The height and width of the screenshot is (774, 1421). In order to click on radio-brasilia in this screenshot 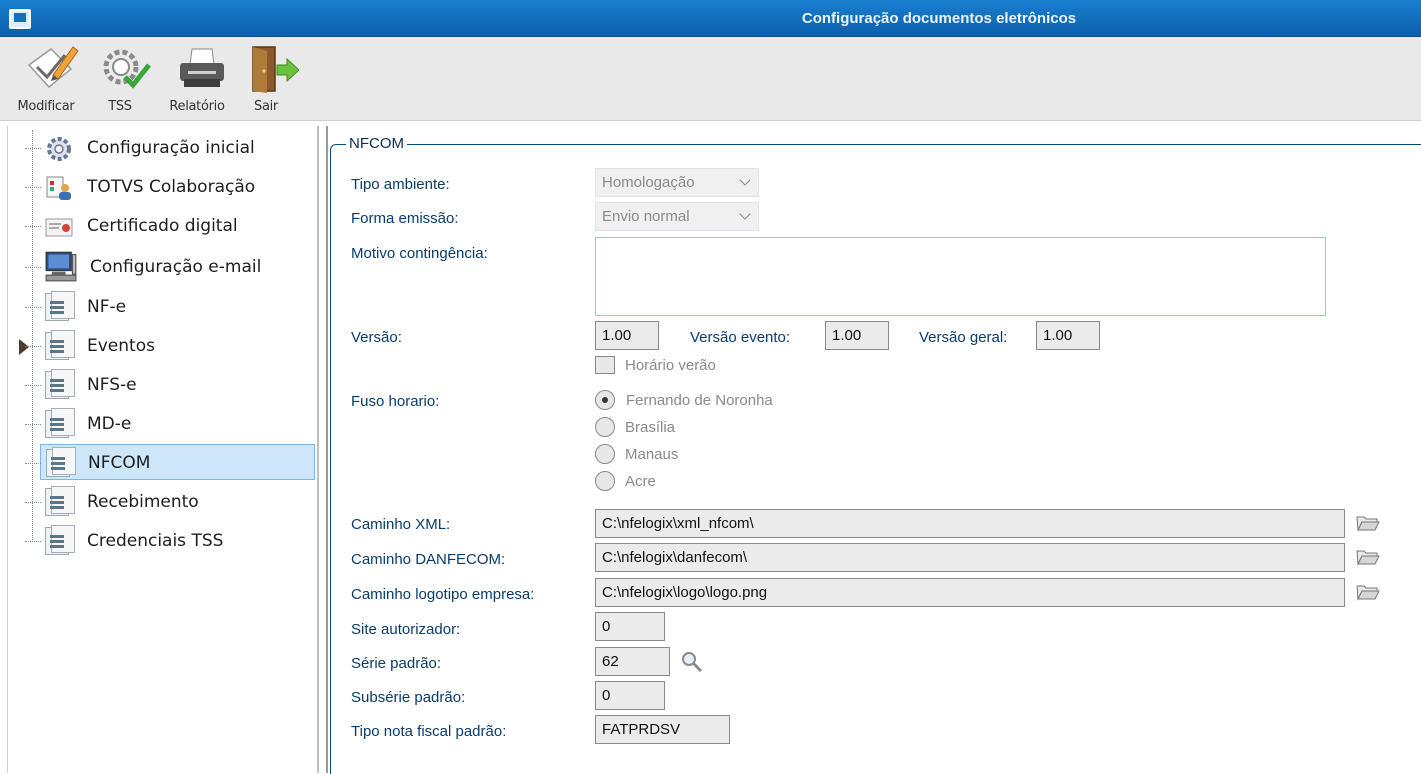, I will do `click(605, 427)`.